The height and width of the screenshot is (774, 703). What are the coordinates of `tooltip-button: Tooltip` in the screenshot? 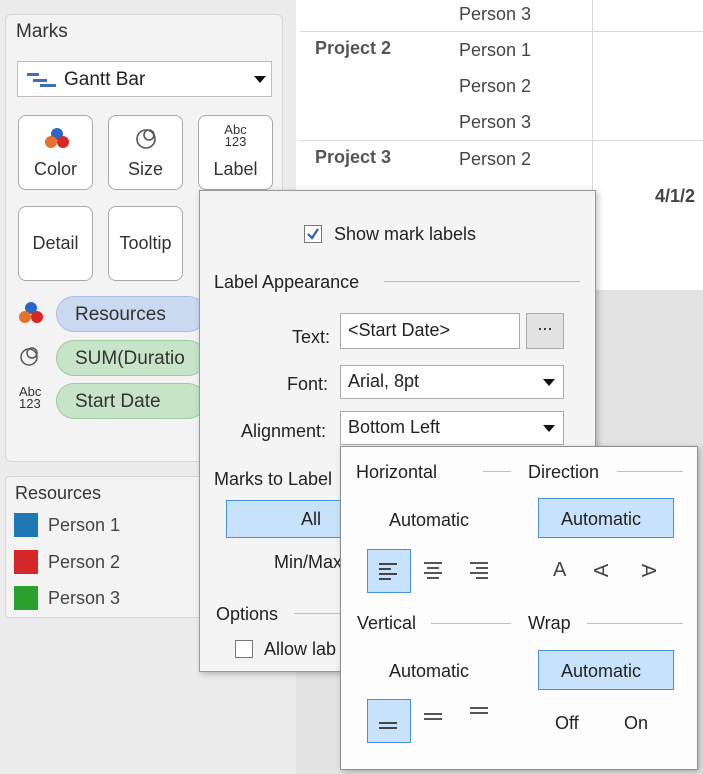 It's located at (145, 243).